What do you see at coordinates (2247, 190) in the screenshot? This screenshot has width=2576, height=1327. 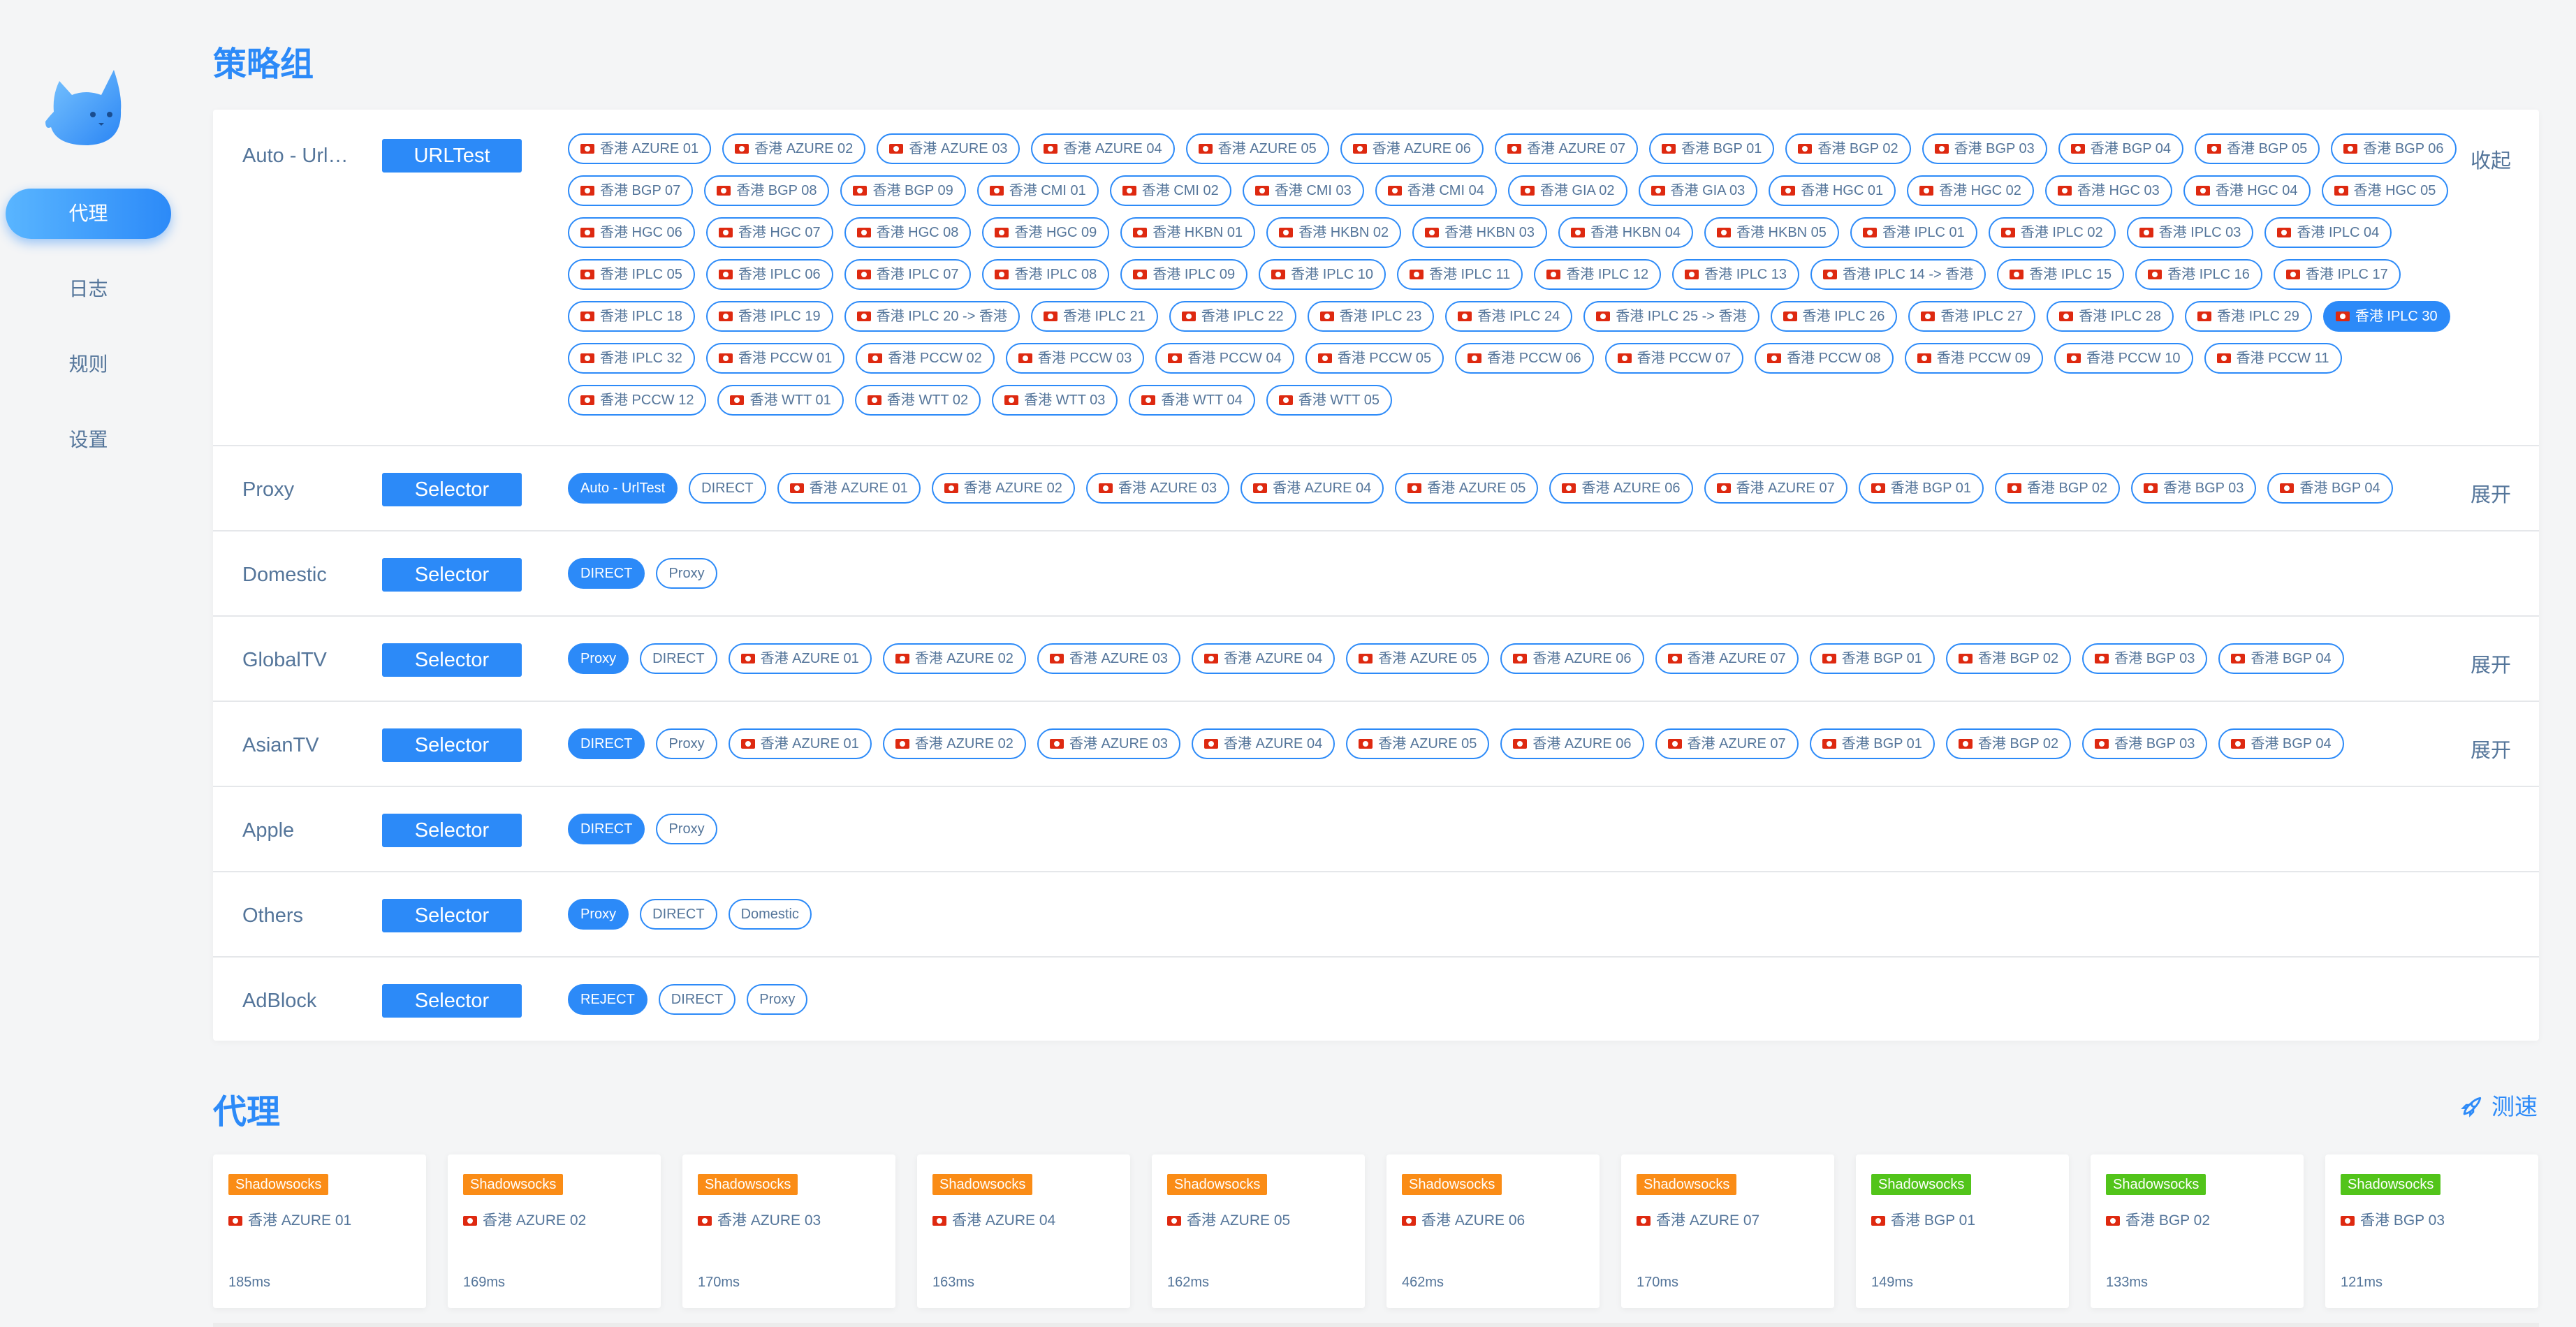 I see `proxy-tag: 香港 HGC 04` at bounding box center [2247, 190].